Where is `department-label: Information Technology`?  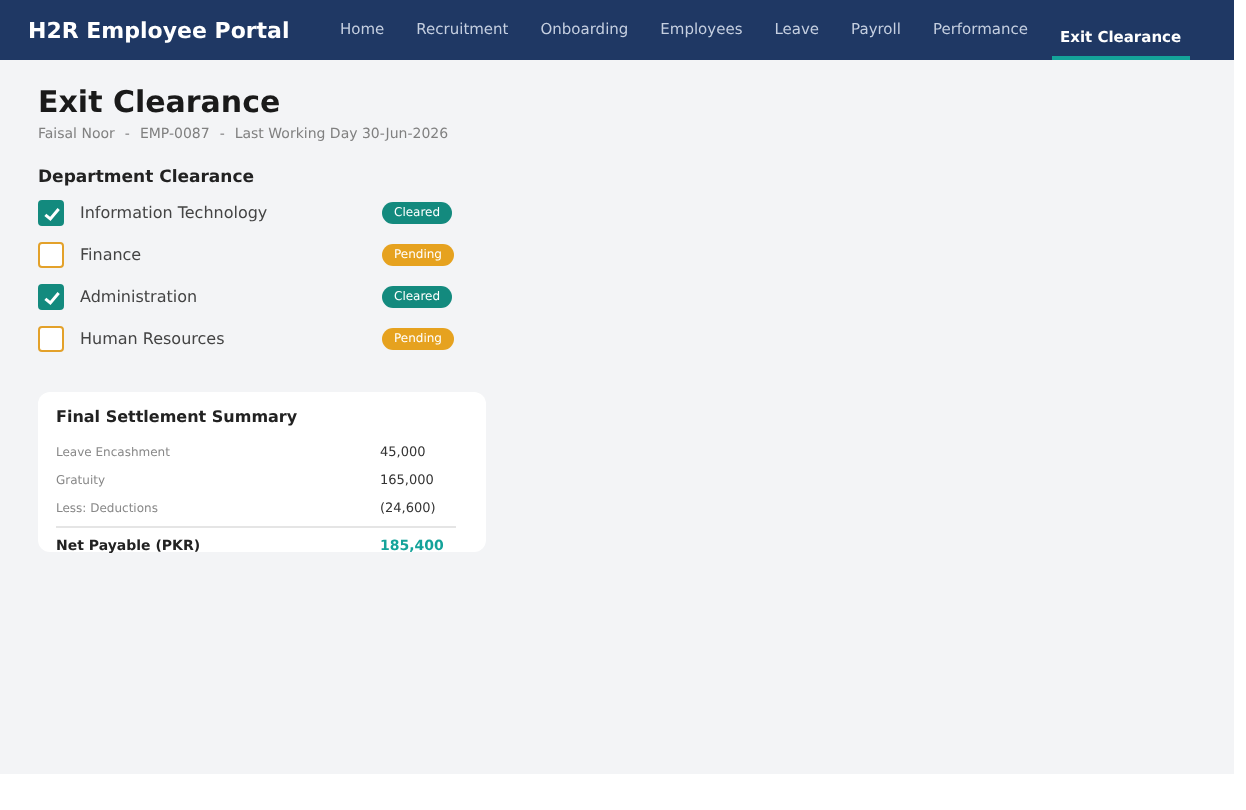
department-label: Information Technology is located at coordinates (175, 213).